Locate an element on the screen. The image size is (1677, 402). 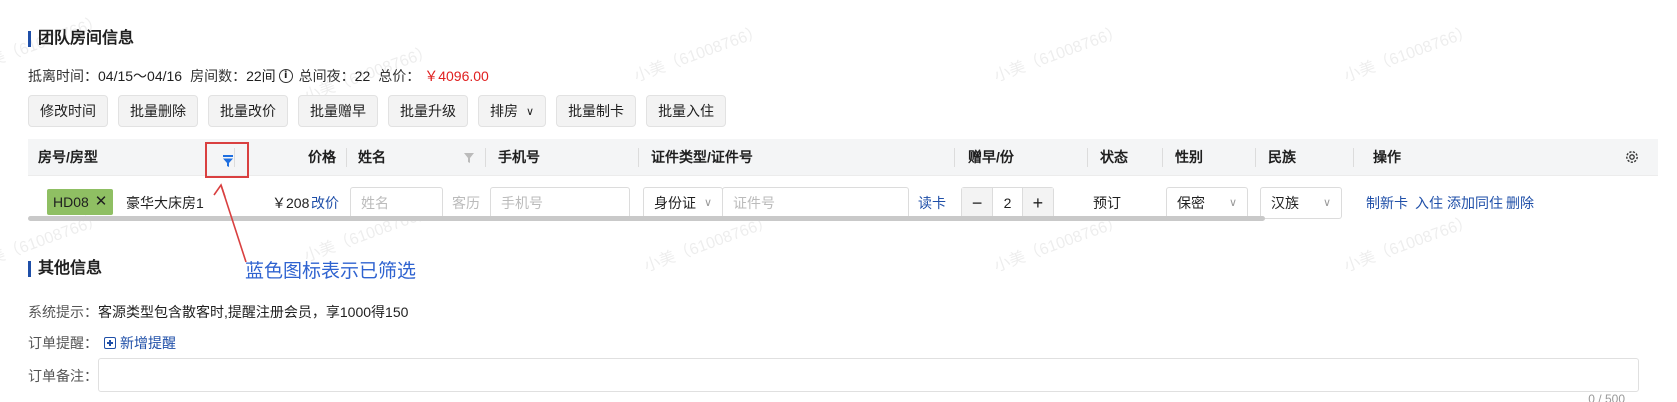
order-note-row: 订单备注： is located at coordinates (63, 376).